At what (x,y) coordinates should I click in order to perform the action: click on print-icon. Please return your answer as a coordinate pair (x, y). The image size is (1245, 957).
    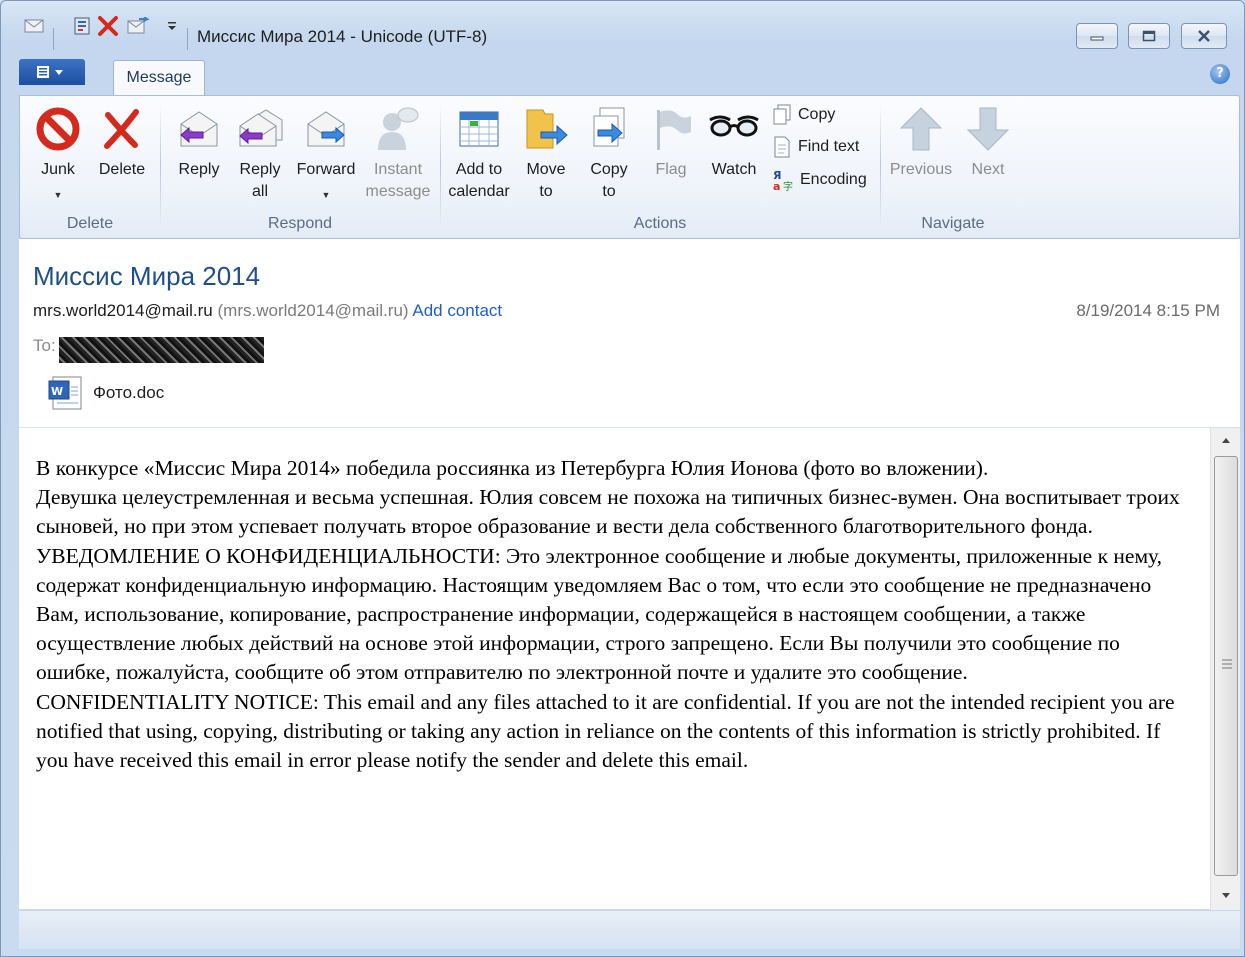
    Looking at the image, I should click on (82, 26).